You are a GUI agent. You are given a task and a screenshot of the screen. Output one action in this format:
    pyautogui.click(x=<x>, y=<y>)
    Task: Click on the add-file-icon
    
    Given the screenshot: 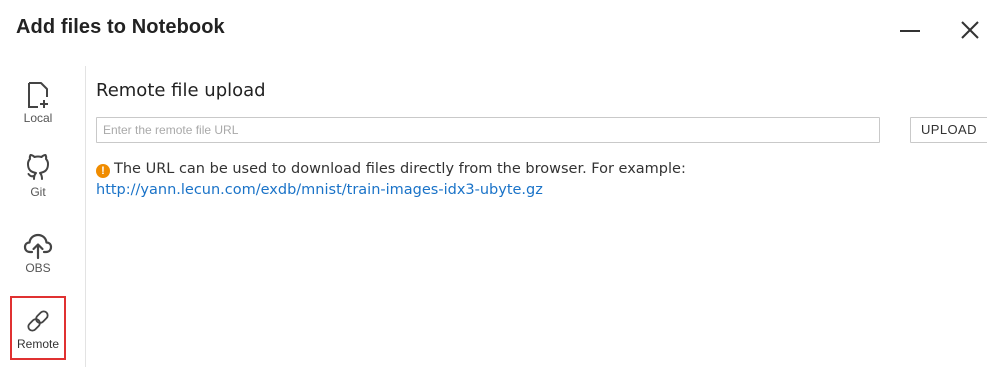 What is the action you would take?
    pyautogui.click(x=38, y=93)
    